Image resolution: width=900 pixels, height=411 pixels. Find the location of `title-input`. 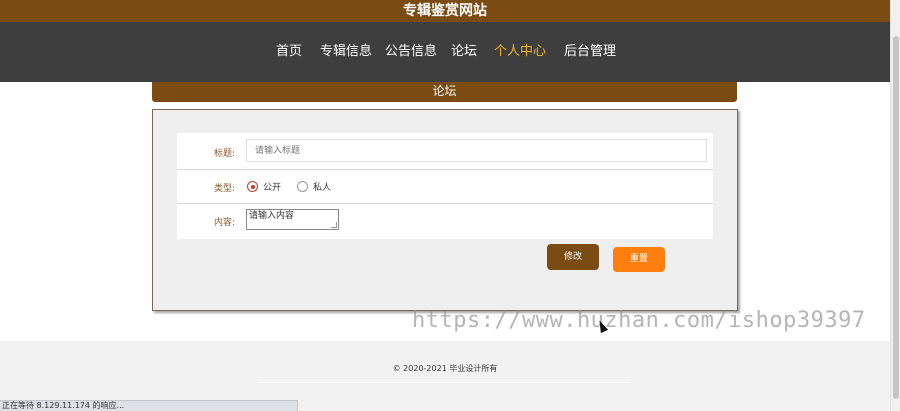

title-input is located at coordinates (476, 150).